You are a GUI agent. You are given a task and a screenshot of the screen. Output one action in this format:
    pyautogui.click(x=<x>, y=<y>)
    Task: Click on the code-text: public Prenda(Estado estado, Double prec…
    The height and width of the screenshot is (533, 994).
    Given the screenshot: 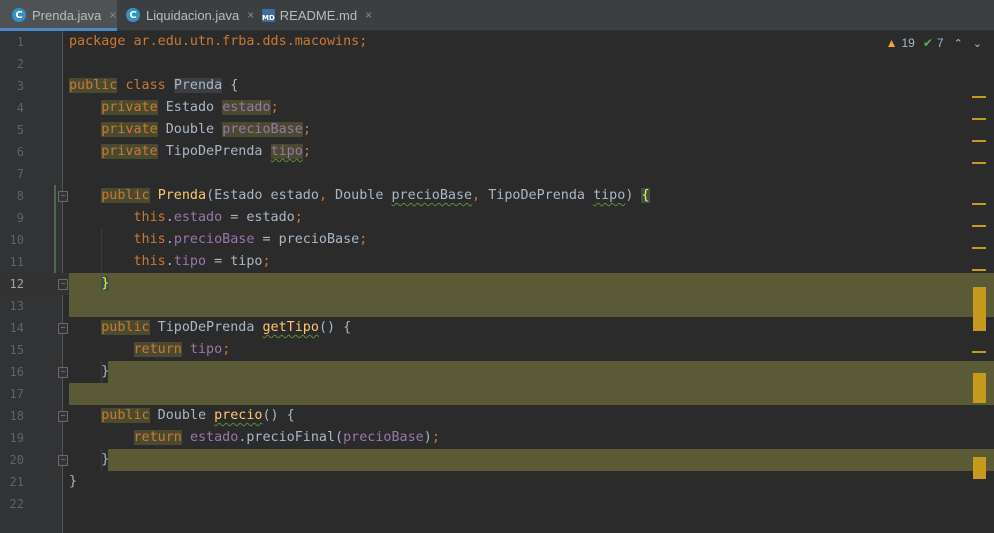 What is the action you would take?
    pyautogui.click(x=375, y=195)
    